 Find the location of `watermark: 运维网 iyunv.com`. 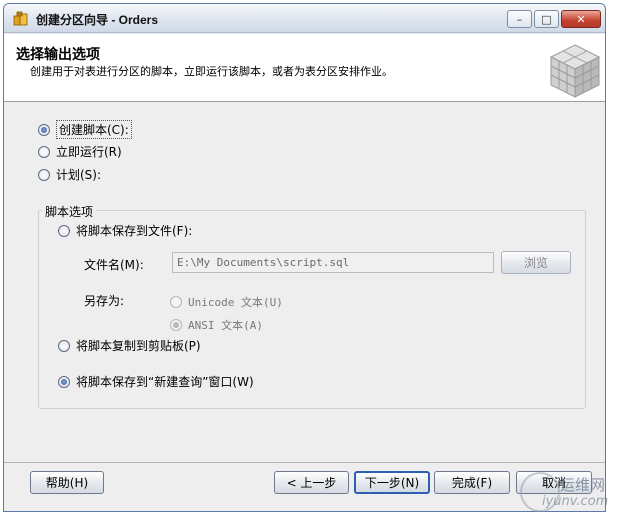

watermark: 运维网 iyunv.com is located at coordinates (568, 493).